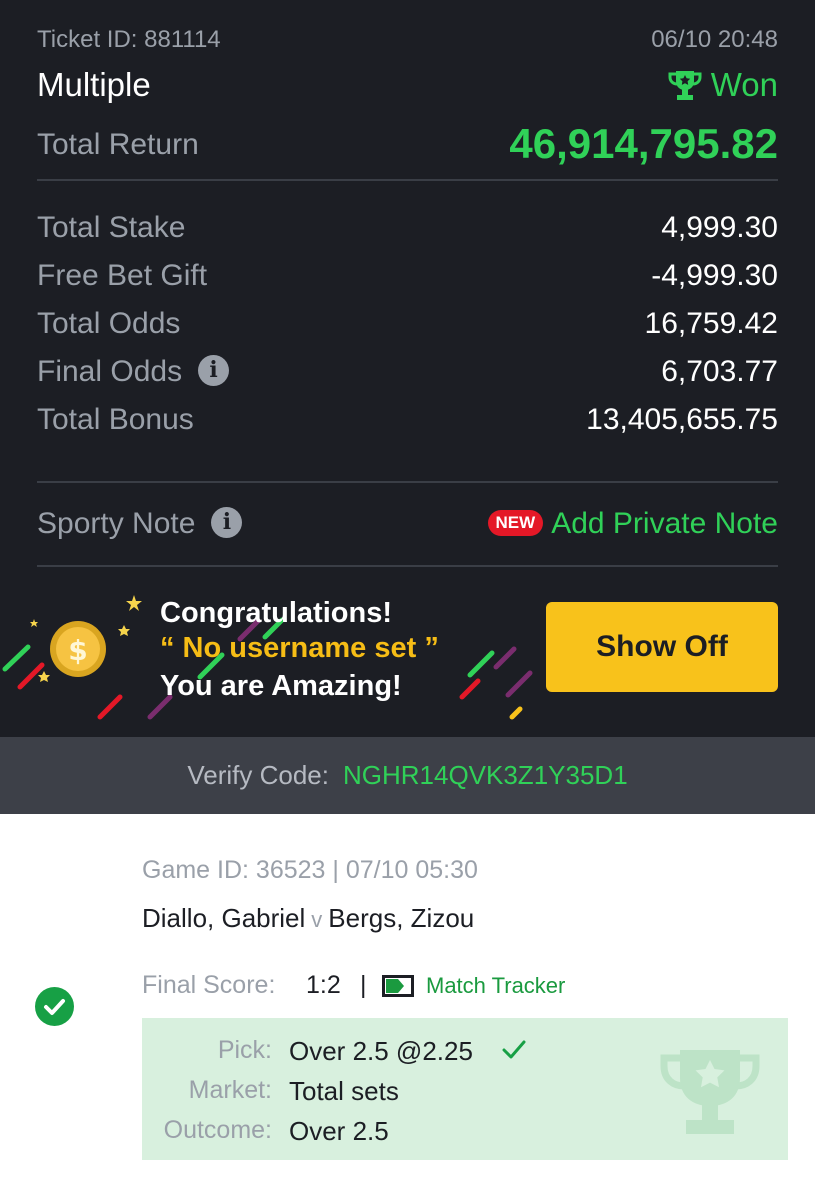  Describe the element at coordinates (244, 1050) in the screenshot. I see `pick-label: Pick:` at that location.